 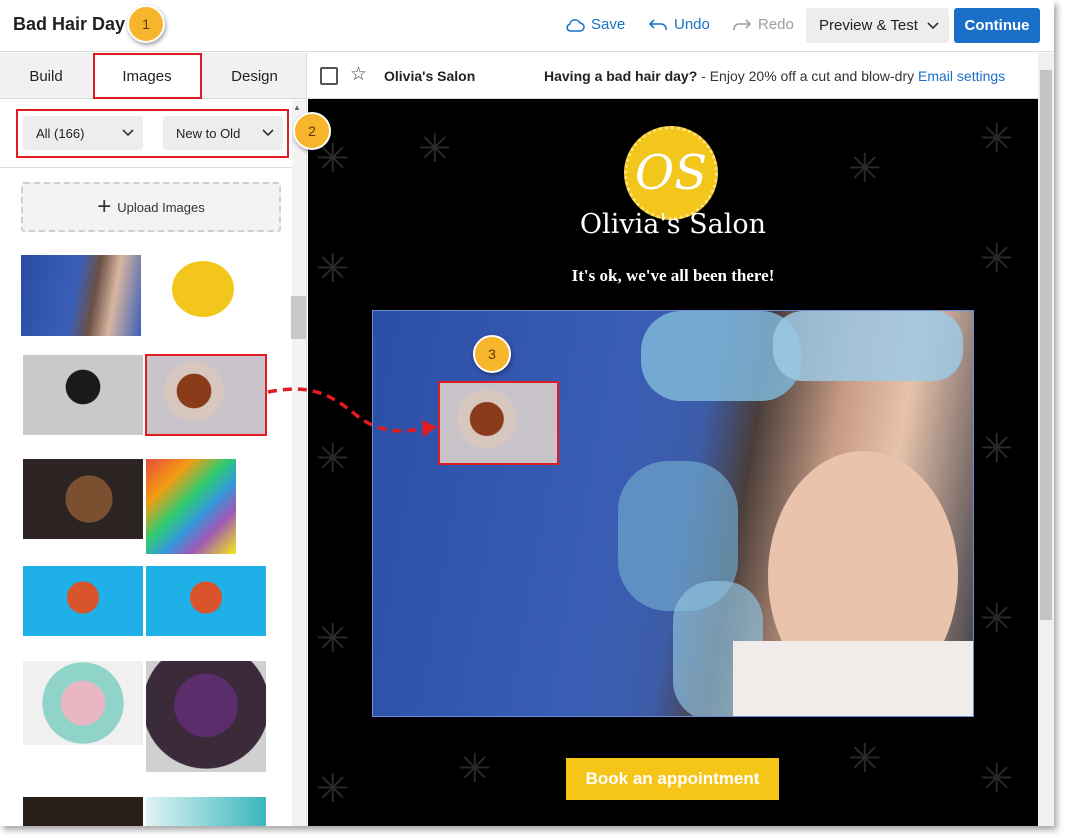 What do you see at coordinates (1046, 345) in the screenshot?
I see `canvas-scroll-thumb` at bounding box center [1046, 345].